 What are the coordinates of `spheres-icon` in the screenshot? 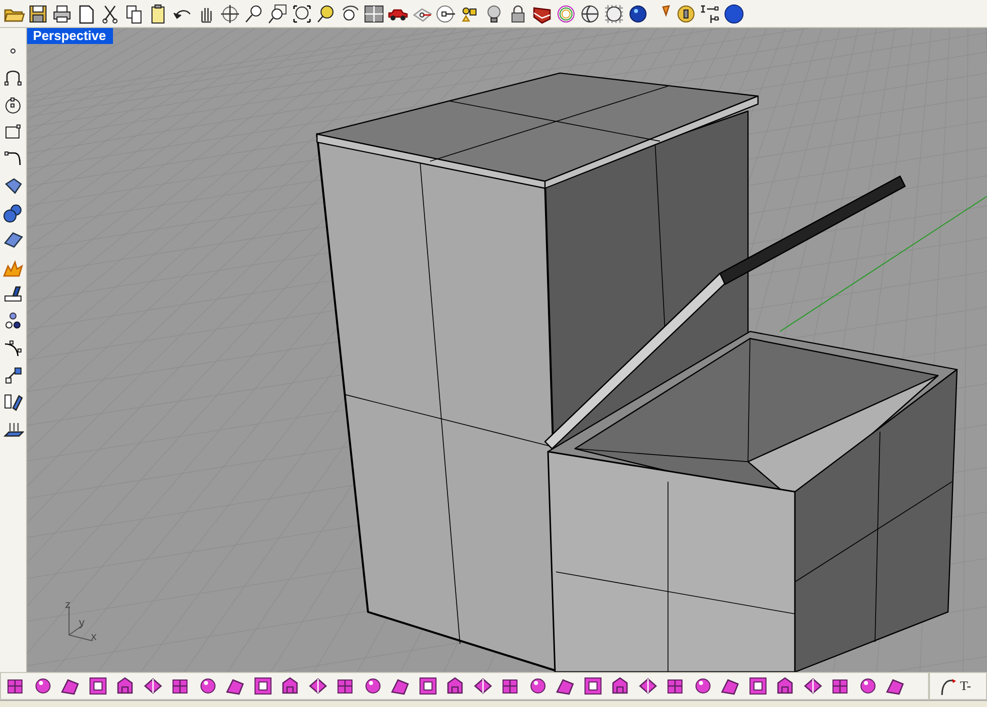 It's located at (13, 213).